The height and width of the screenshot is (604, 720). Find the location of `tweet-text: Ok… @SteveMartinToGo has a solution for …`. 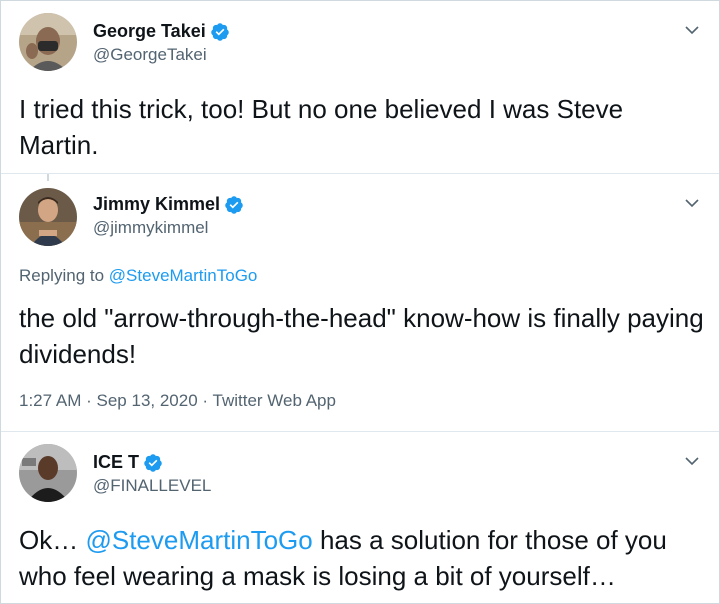

tweet-text: Ok… @SteveMartinToGo has a solution for … is located at coordinates (364, 558).